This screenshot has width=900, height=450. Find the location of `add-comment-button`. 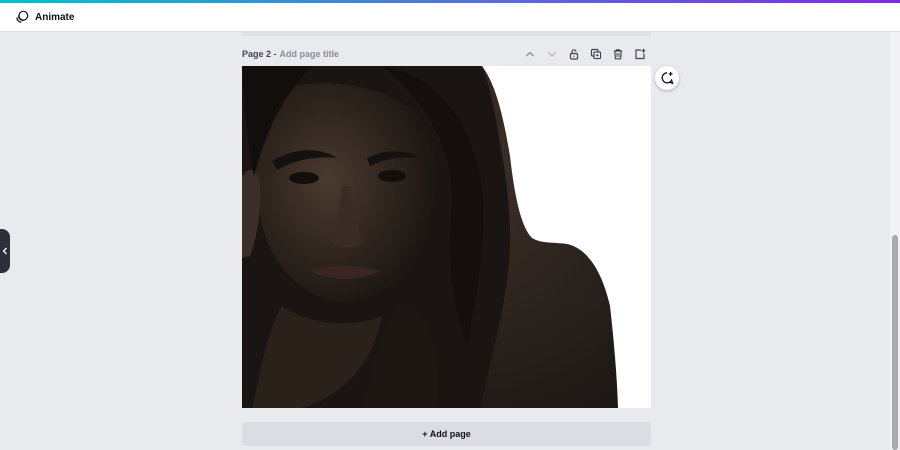

add-comment-button is located at coordinates (667, 78).